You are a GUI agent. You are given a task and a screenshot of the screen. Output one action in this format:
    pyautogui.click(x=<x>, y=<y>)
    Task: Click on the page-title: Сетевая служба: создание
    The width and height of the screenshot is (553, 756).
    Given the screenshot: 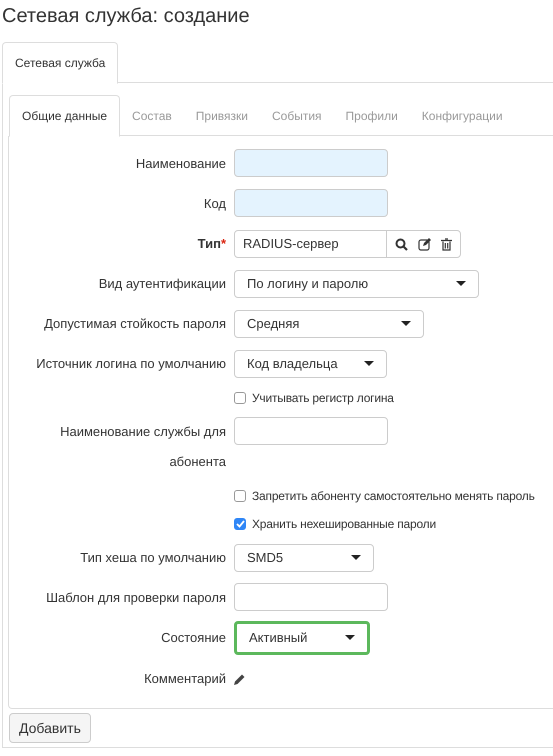 What is the action you would take?
    pyautogui.click(x=126, y=16)
    